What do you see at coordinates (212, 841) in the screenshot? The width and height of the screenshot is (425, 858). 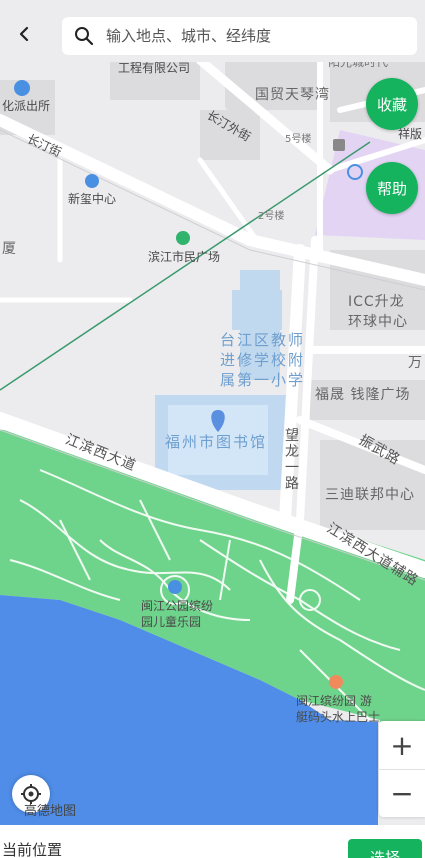 I see `bottom-panel: 当前位置 选择` at bounding box center [212, 841].